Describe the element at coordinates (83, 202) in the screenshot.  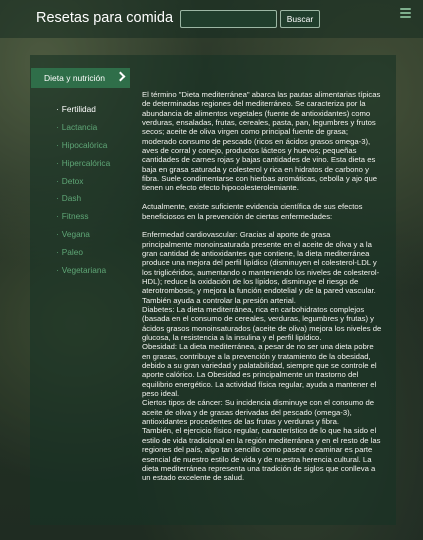
I see `sidebar-item-dash: · Dash` at that location.